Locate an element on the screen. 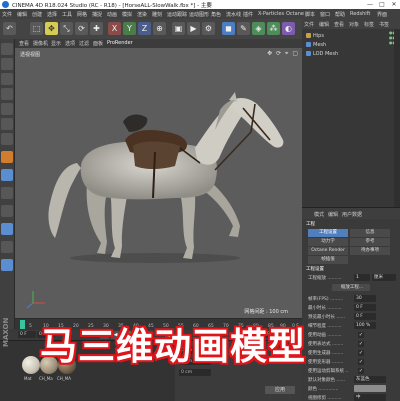 This screenshot has width=400, height=401. menu-tools: 工具 is located at coordinates (67, 14).